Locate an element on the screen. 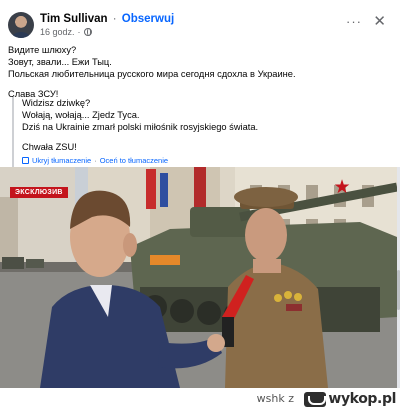 The image size is (400, 408). rate-translation-link: Oceń to tłumaczenie is located at coordinates (134, 161).